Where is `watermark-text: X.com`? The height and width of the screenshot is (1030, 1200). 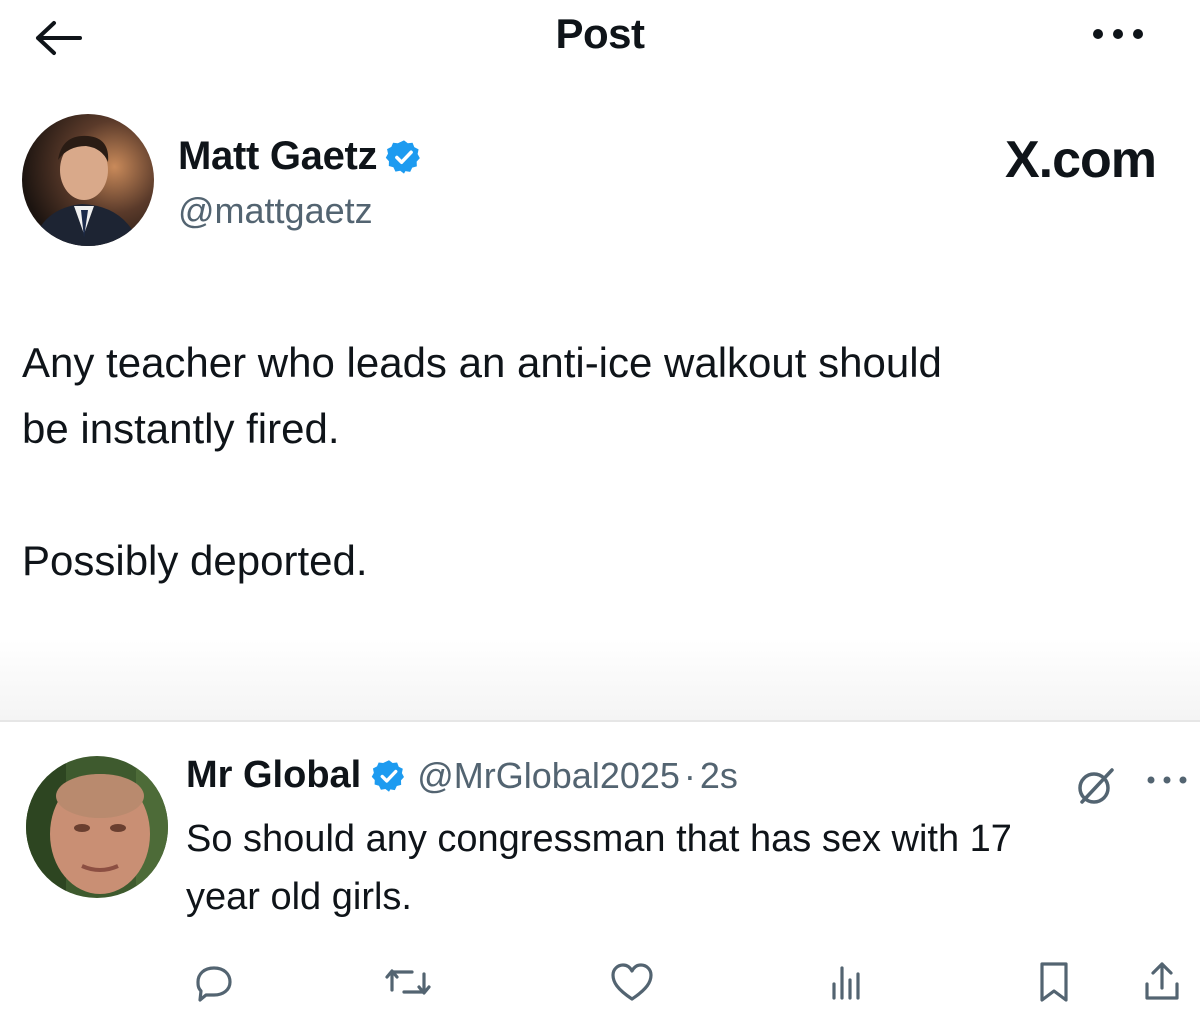 watermark-text: X.com is located at coordinates (1080, 160).